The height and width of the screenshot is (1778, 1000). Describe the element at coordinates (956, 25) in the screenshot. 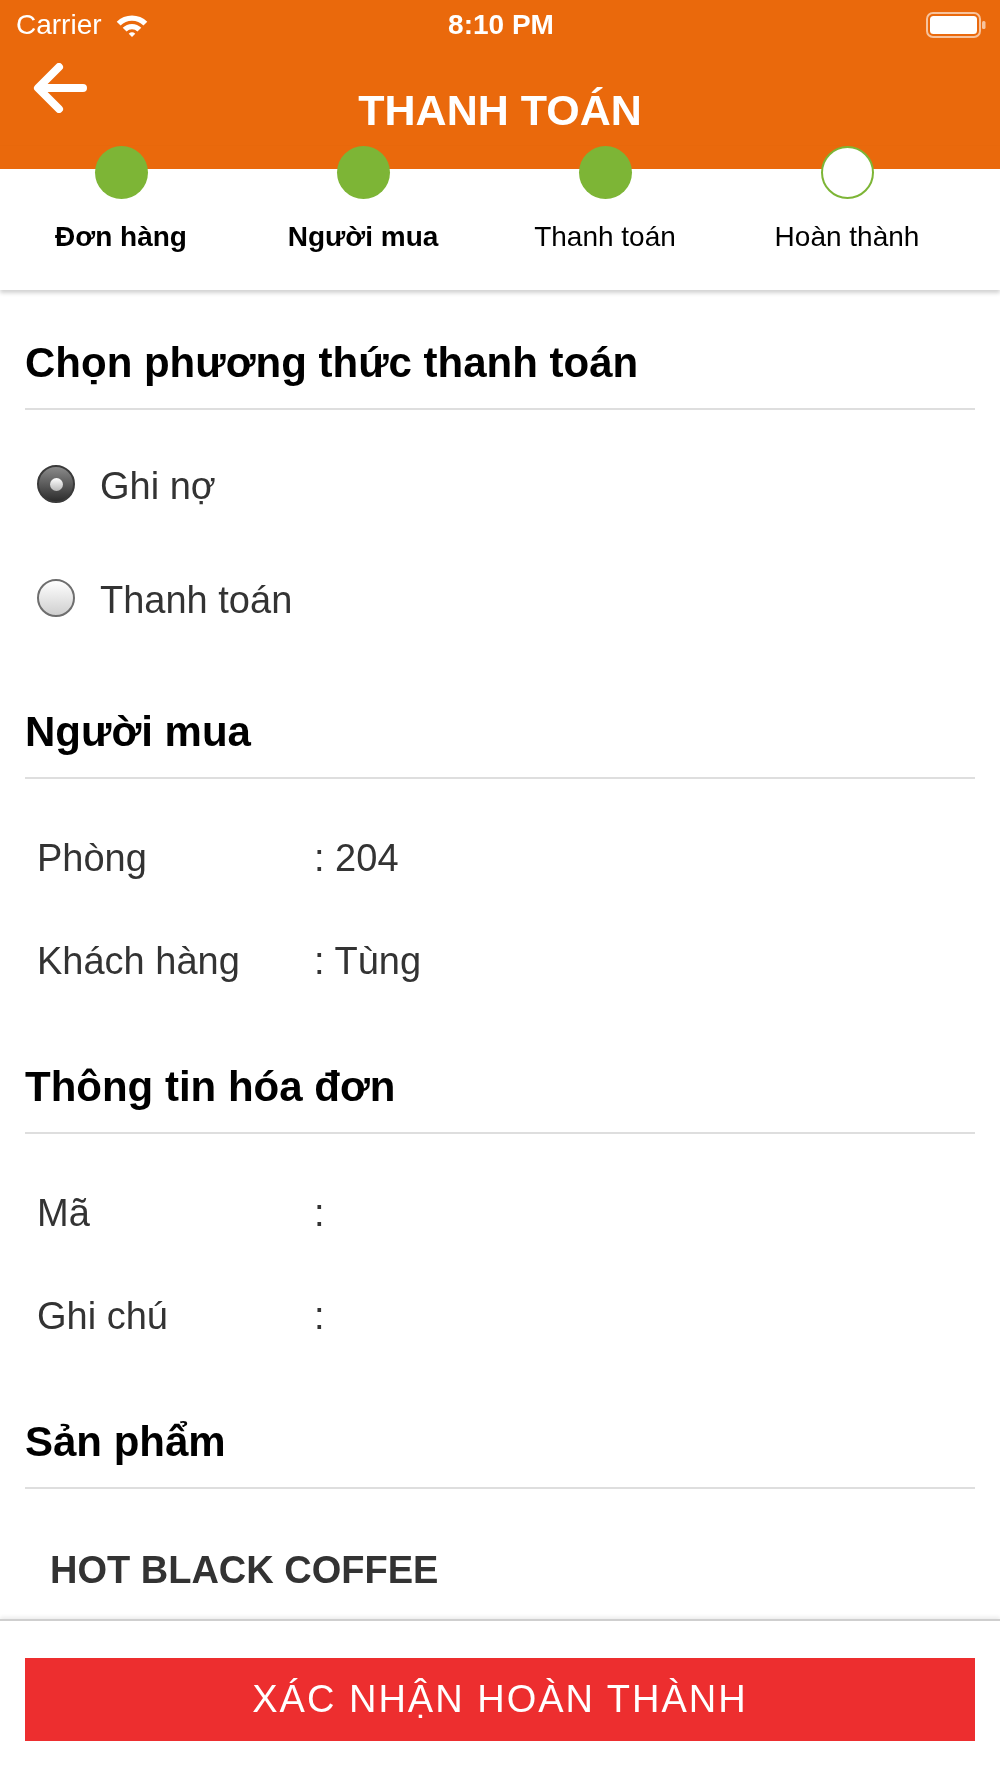

I see `battery-icon` at that location.